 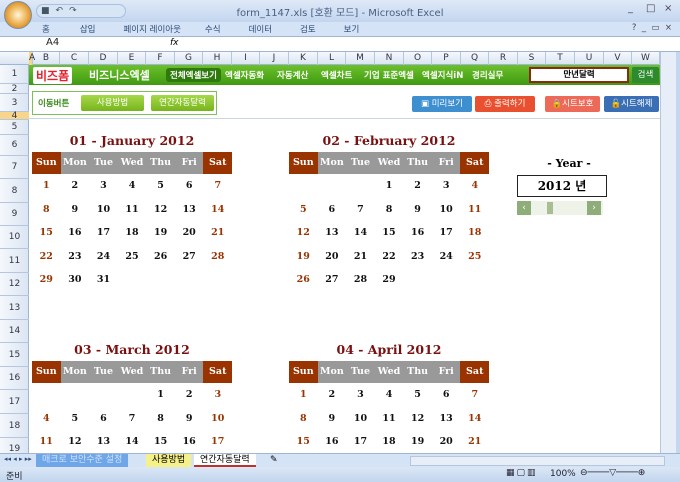 I want to click on sheet-tab-macro: 매크로 보안수준 설정, so click(x=82, y=460).